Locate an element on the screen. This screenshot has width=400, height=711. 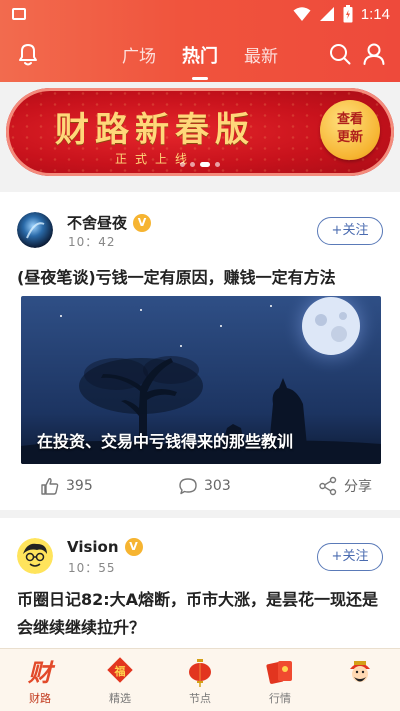
post-title: 币圈日记82:大A熔断，币市大涨，是昙花一现还是会继续继续拉升？ is located at coordinates (200, 614).